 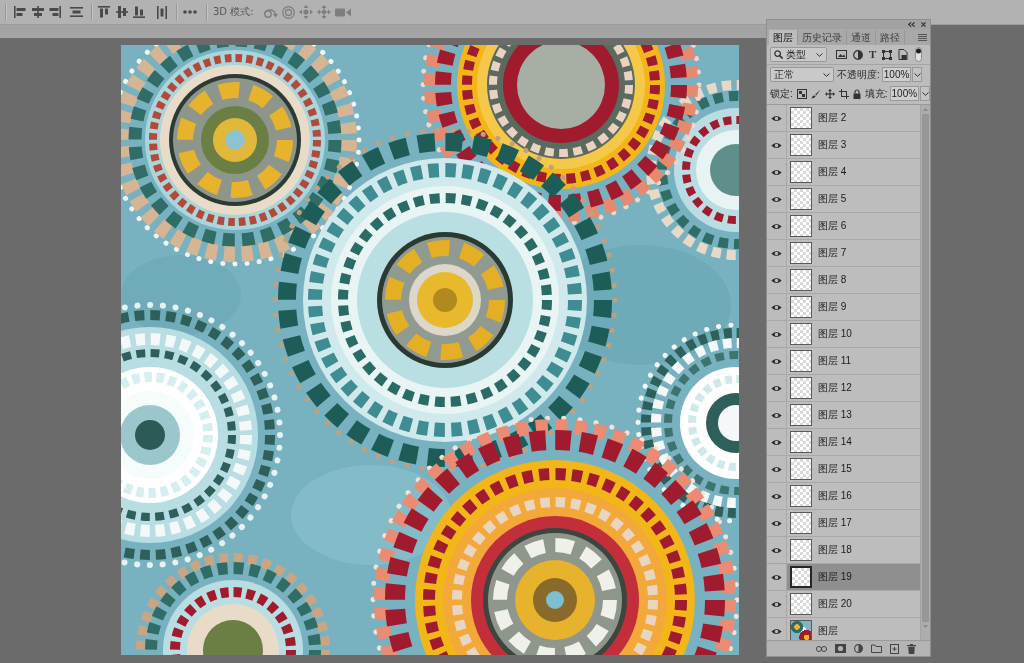 I want to click on search-icon, so click(x=778, y=54).